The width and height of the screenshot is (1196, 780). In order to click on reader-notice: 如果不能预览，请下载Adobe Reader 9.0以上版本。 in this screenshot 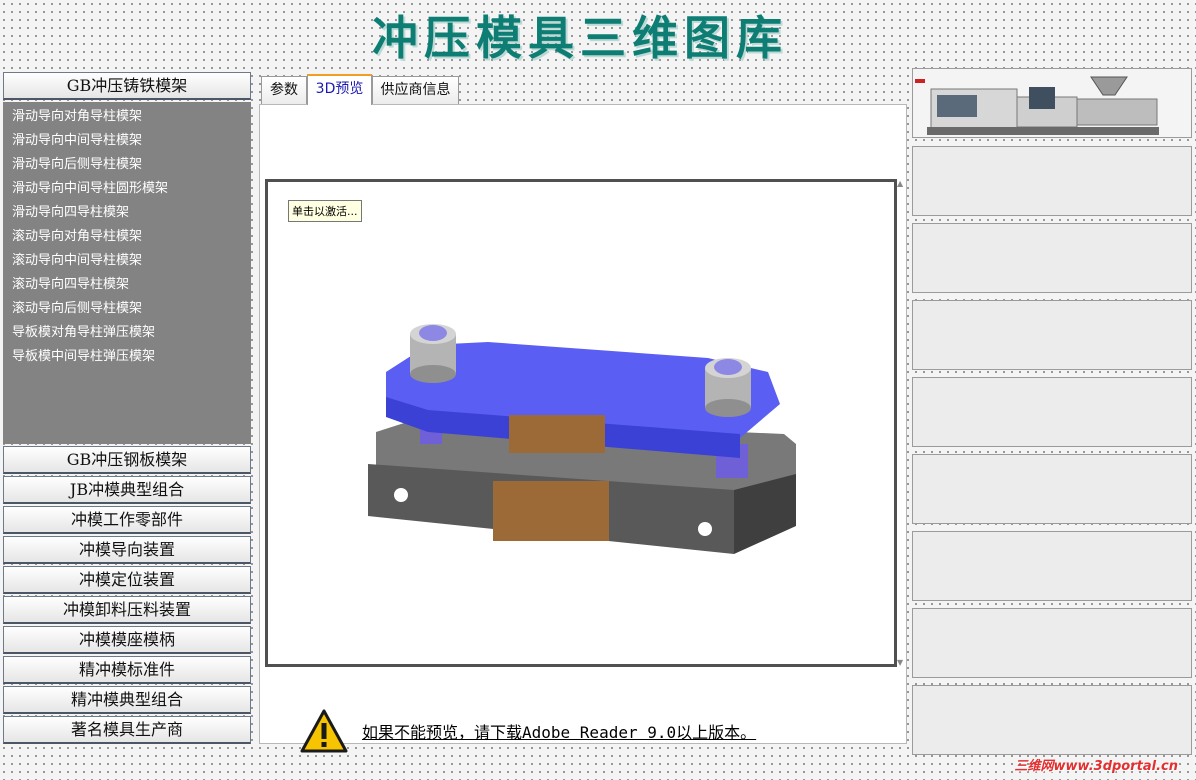, I will do `click(570, 732)`.